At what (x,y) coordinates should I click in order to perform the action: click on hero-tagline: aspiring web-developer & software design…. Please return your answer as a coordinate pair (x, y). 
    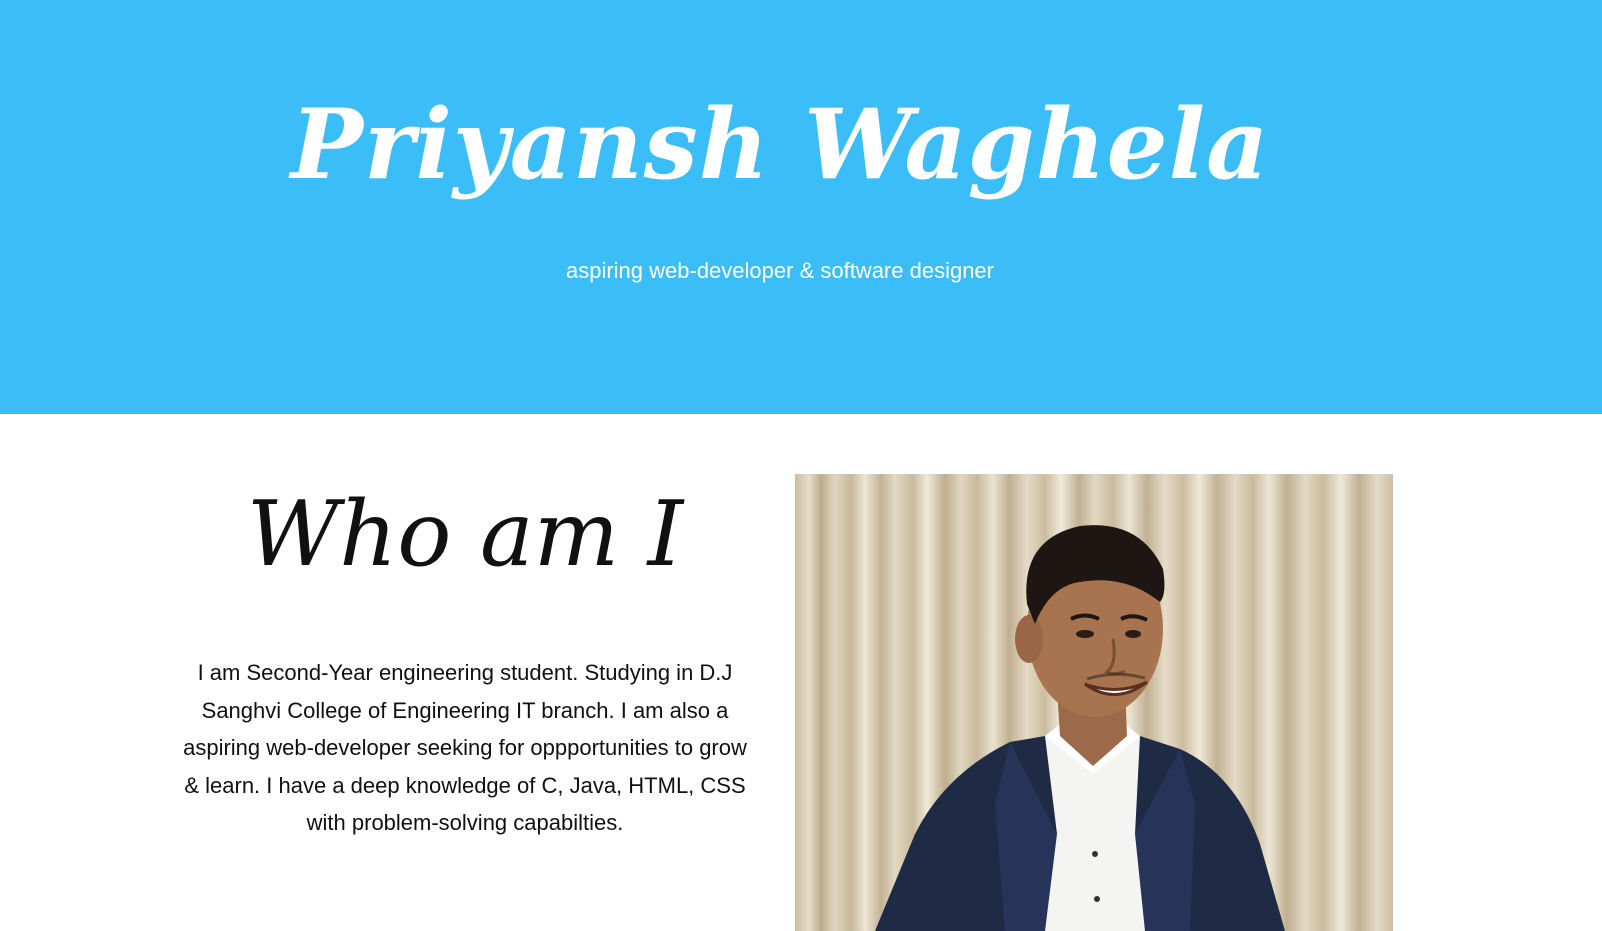
    Looking at the image, I should click on (779, 270).